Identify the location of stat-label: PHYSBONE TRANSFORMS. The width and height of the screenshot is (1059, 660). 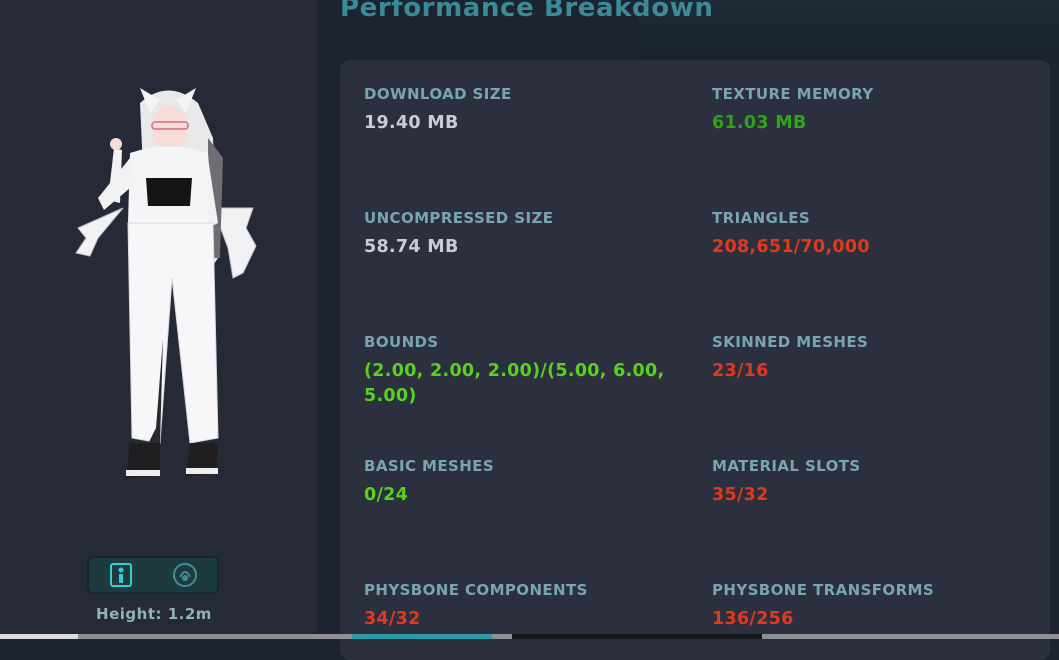
(823, 590).